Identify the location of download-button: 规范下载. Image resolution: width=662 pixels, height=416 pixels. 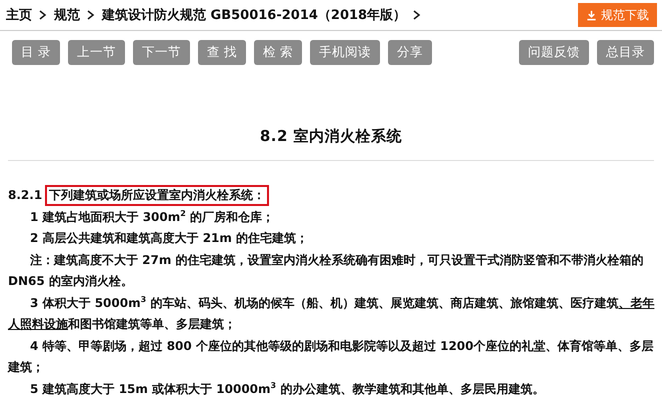
(617, 15).